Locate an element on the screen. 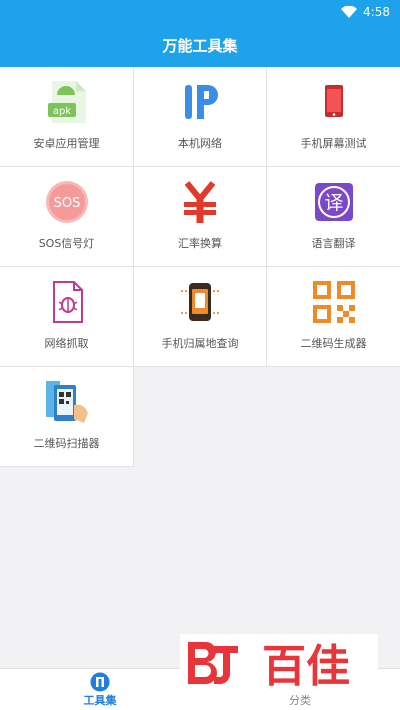 The image size is (400, 710). tool-label: 本机网络 is located at coordinates (200, 143).